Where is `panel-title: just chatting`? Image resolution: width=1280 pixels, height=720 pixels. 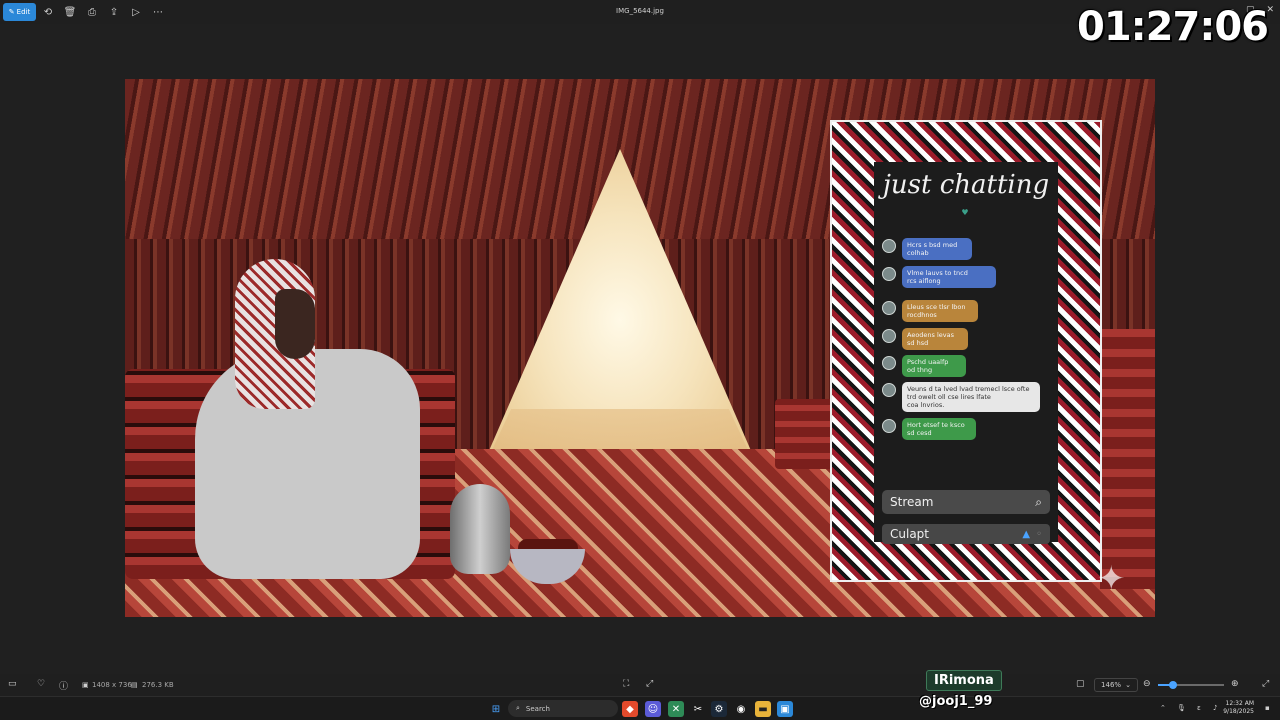 panel-title: just chatting is located at coordinates (966, 185).